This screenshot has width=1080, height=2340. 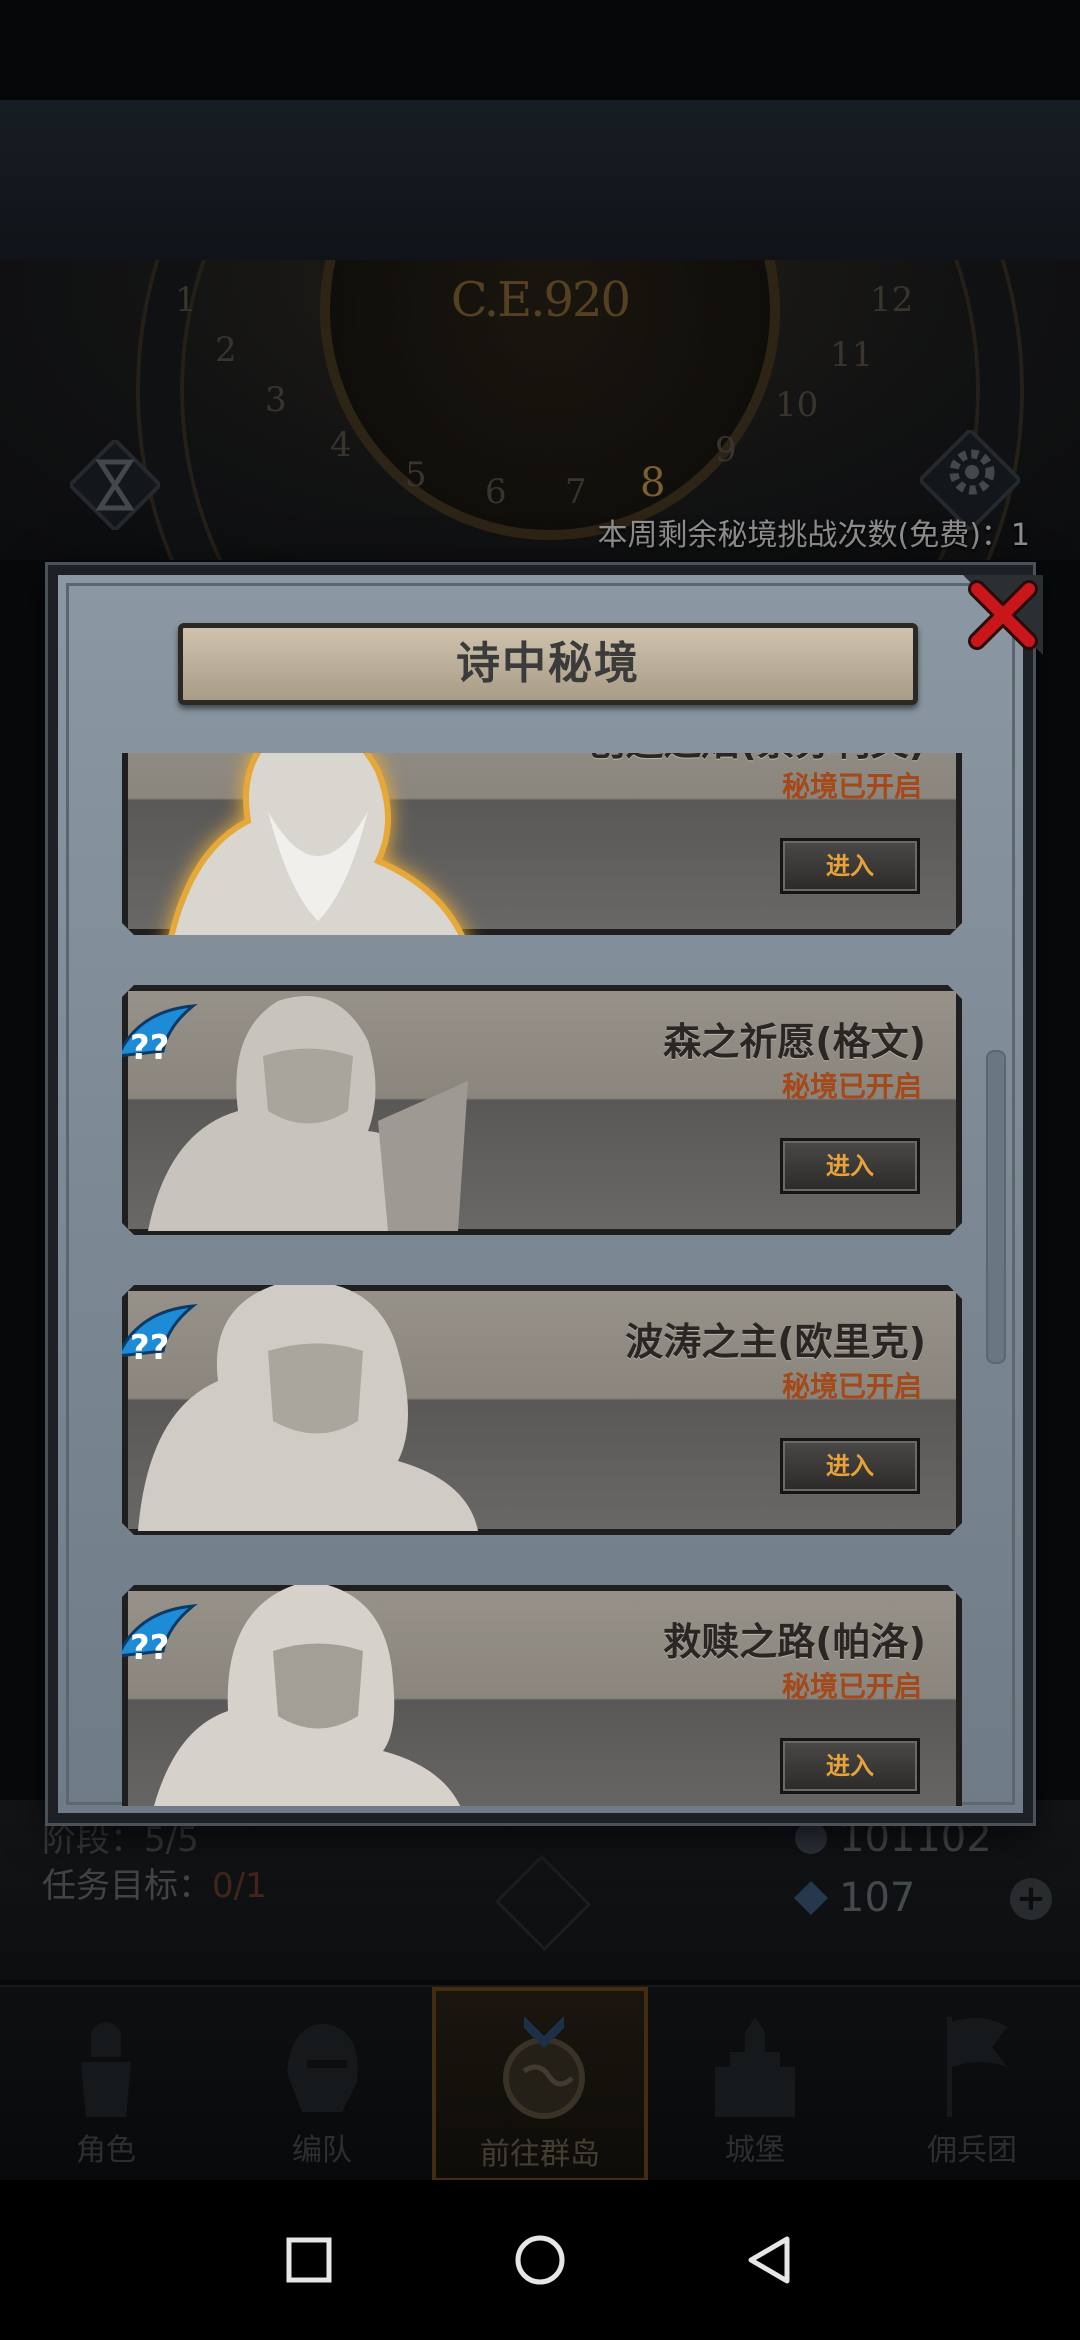 I want to click on realm-name: 波涛之主(欧里克), so click(x=775, y=1342).